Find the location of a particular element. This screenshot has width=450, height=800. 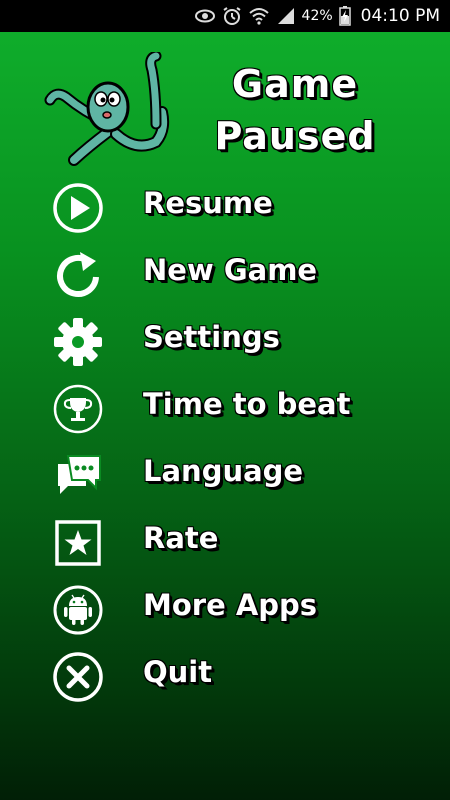

menu-item-new-game: New Game is located at coordinates (225, 273).